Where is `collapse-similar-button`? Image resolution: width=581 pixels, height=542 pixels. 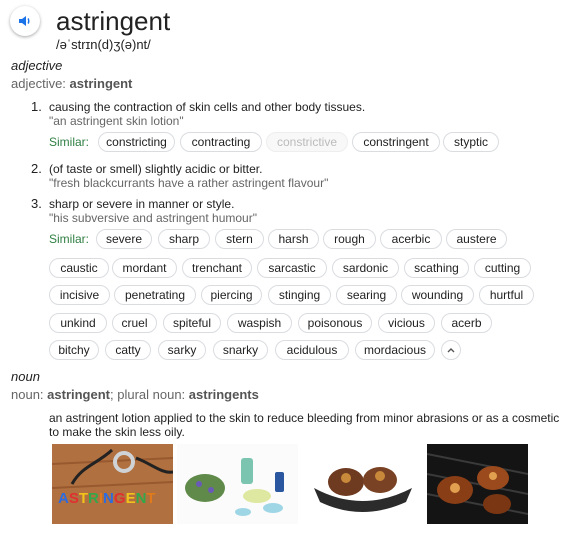 collapse-similar-button is located at coordinates (451, 350).